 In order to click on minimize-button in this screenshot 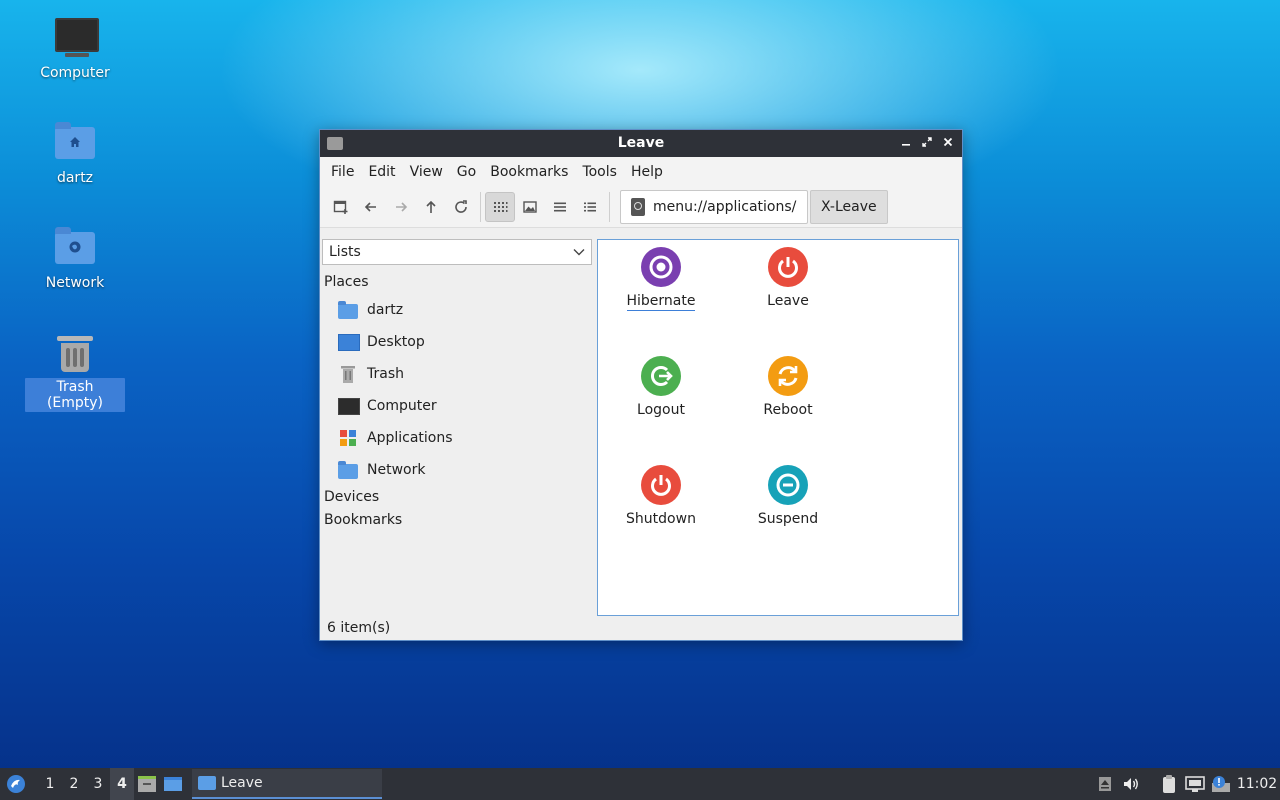, I will do `click(906, 143)`.